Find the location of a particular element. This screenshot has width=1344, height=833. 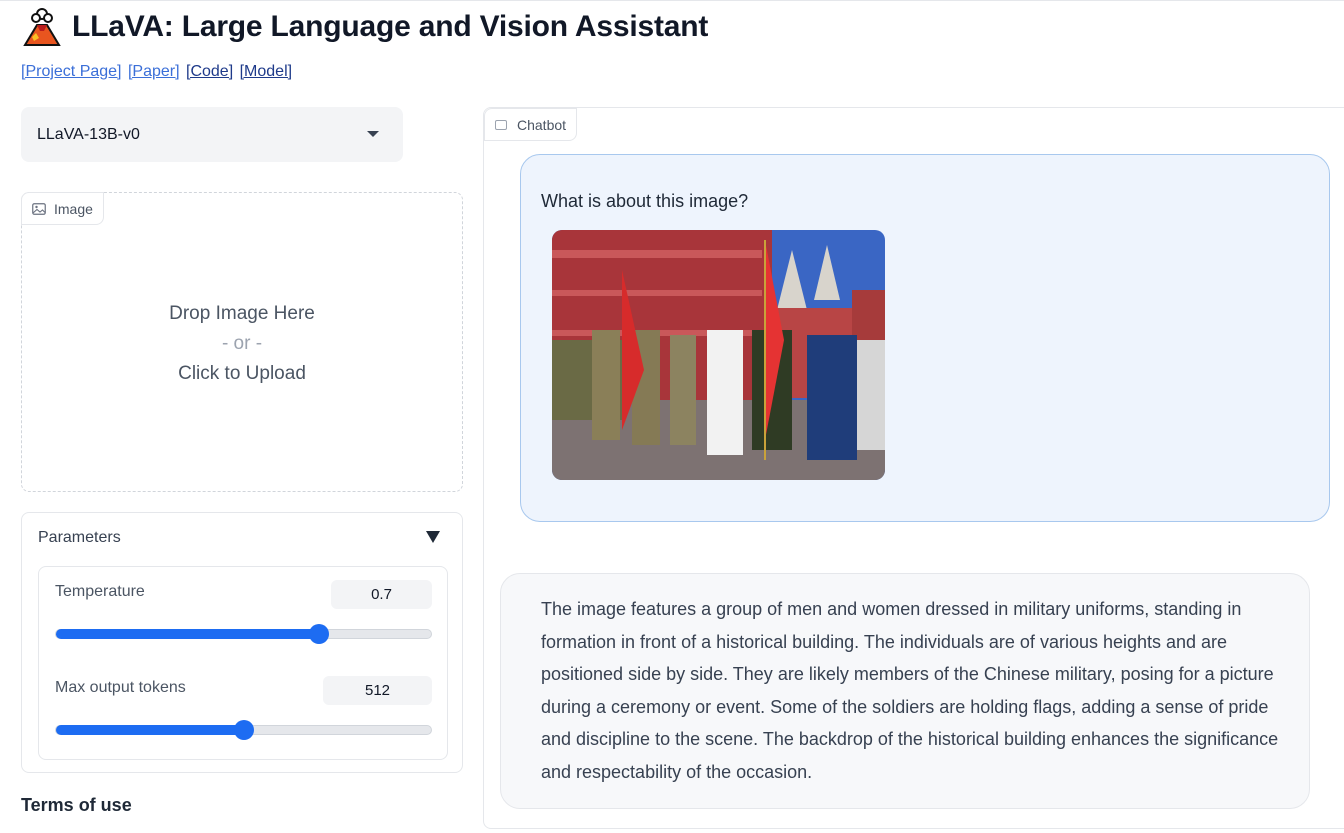

chevron-down-icon is located at coordinates (373, 134).